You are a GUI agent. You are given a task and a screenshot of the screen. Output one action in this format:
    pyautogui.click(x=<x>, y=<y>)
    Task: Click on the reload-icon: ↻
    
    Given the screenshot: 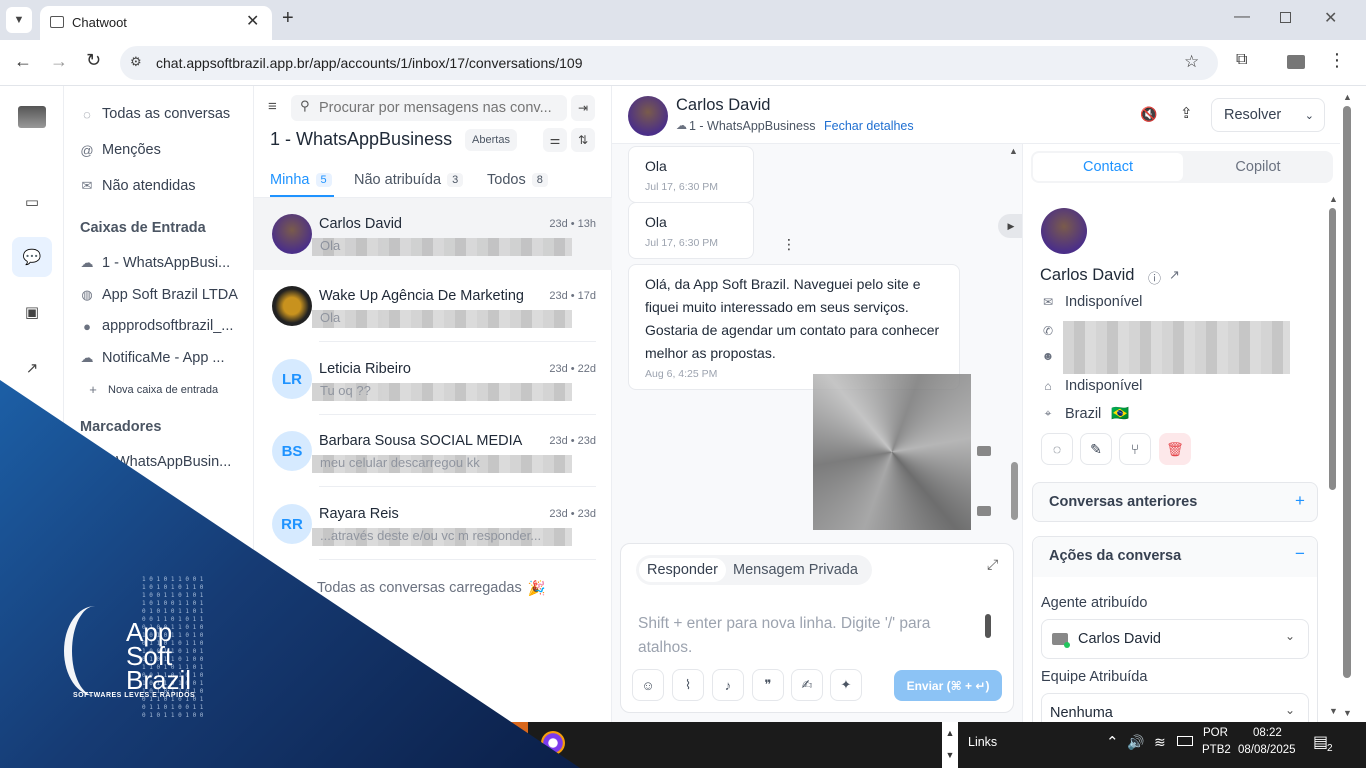 What is the action you would take?
    pyautogui.click(x=93, y=60)
    